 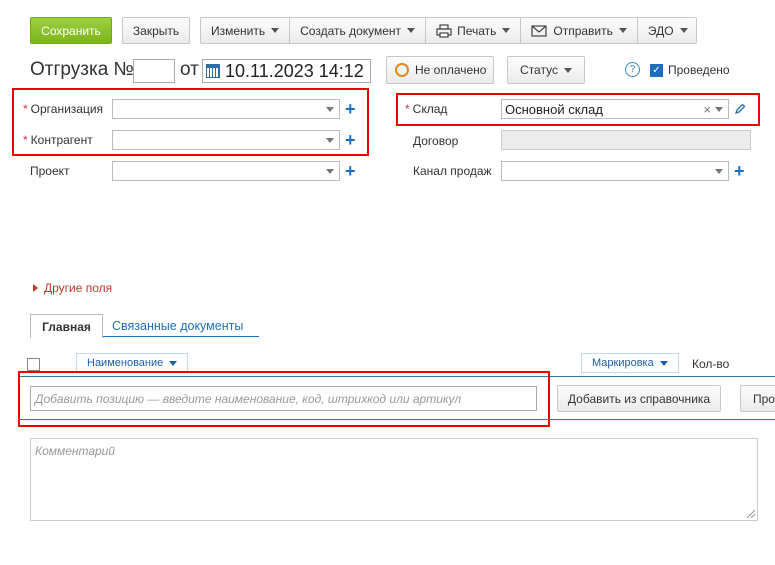 I want to click on tab-main: Главная, so click(x=66, y=326).